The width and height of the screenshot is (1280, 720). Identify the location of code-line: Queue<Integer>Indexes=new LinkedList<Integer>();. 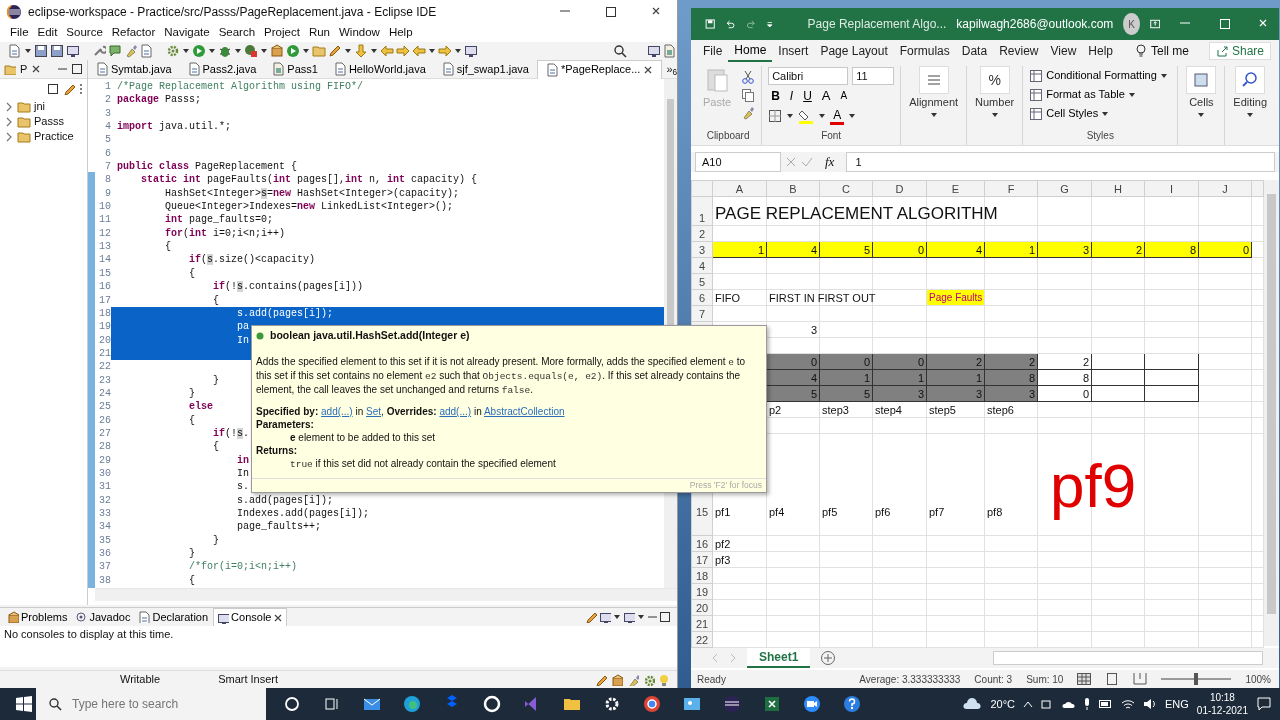
(309, 207).